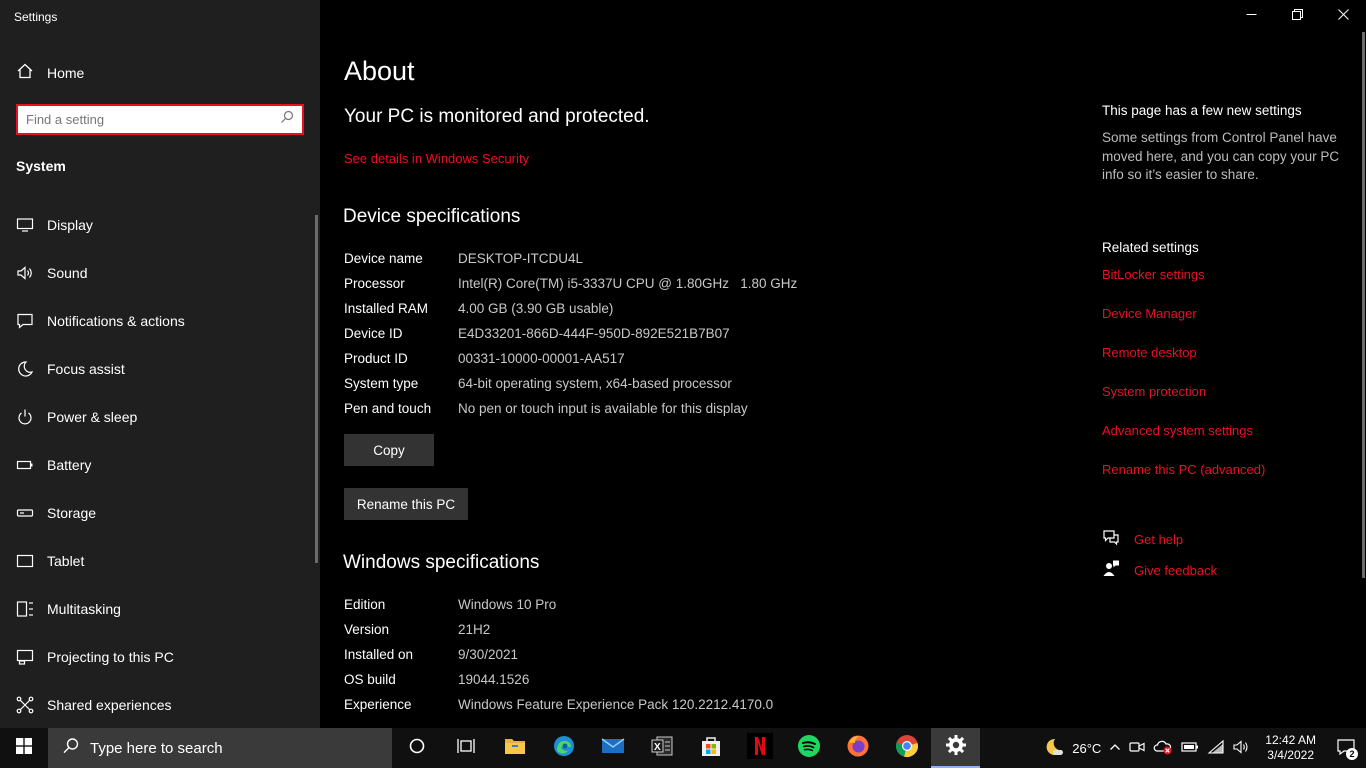 This screenshot has height=768, width=1366. Describe the element at coordinates (389, 450) in the screenshot. I see `copy-button: Copy` at that location.